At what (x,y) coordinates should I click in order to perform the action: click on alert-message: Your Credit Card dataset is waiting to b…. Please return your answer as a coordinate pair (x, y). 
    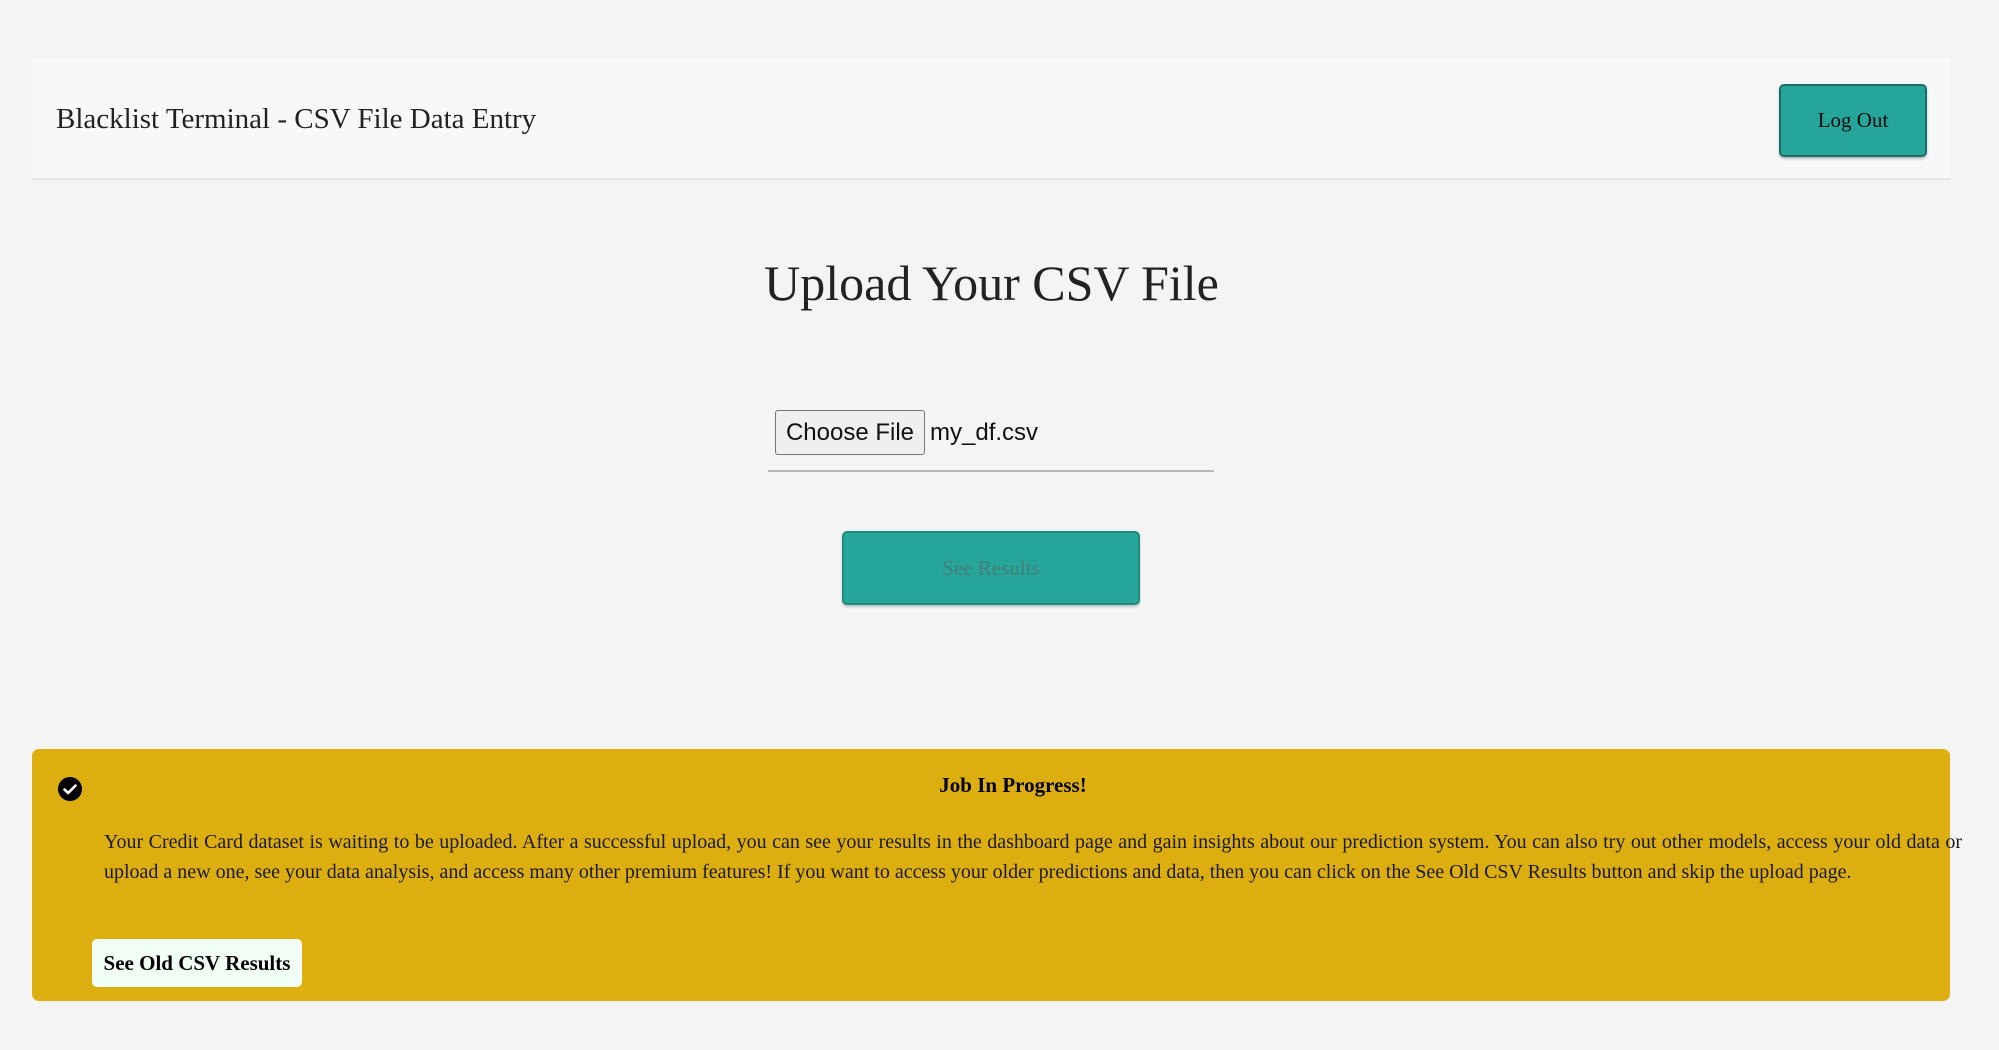
    Looking at the image, I should click on (1033, 857).